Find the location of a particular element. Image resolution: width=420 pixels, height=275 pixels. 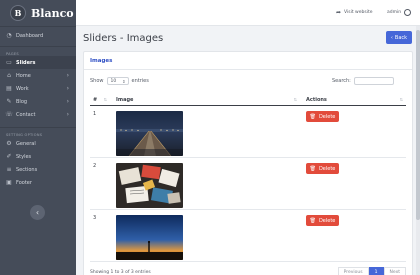

page-scrollbar is located at coordinates (418, 150).